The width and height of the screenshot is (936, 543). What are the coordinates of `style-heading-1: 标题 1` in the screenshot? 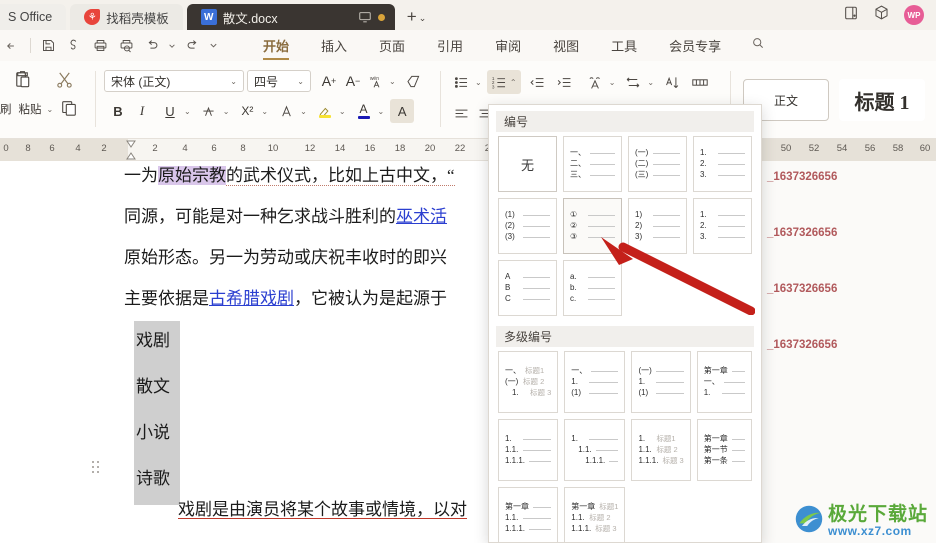 It's located at (882, 100).